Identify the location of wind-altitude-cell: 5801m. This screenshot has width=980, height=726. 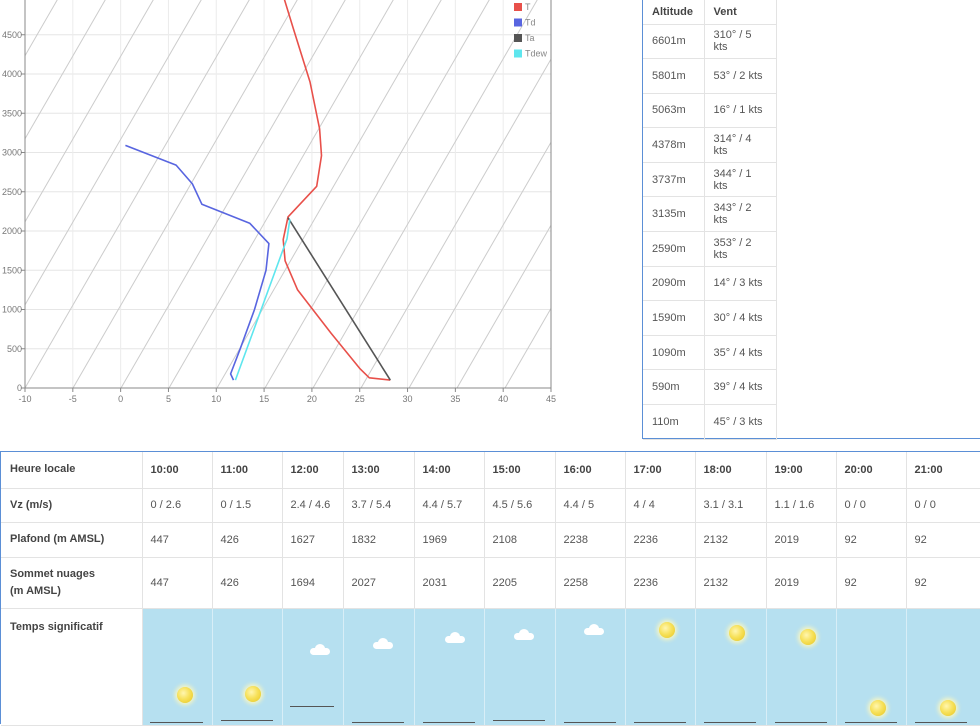
(673, 76).